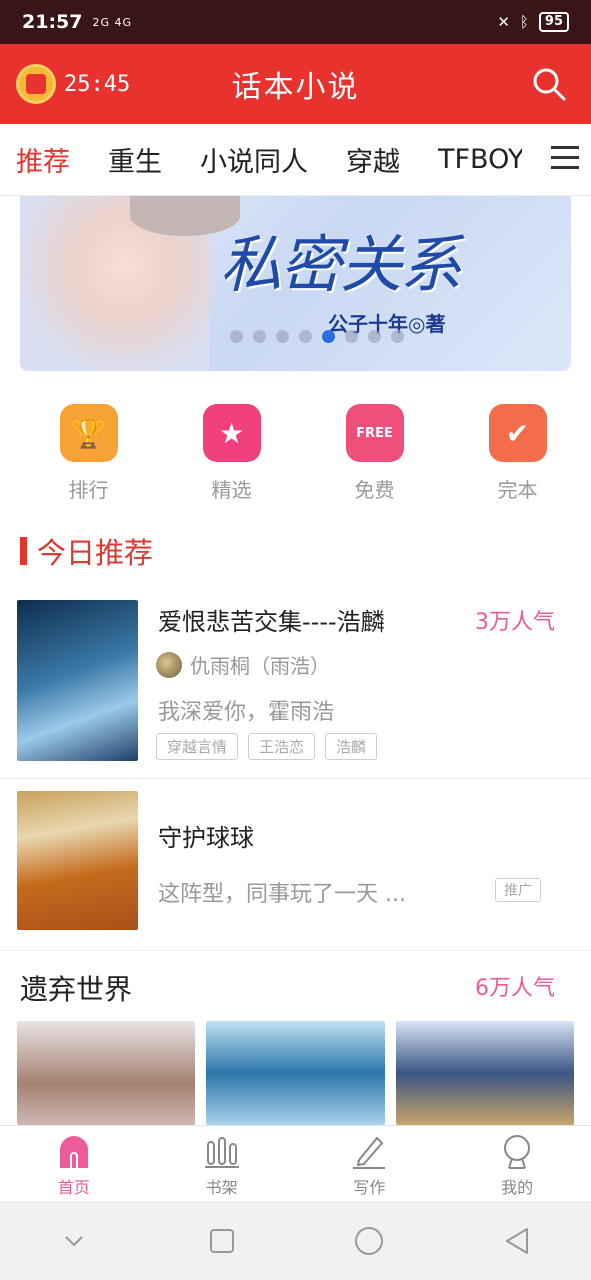  Describe the element at coordinates (373, 159) in the screenshot. I see `tab-time-travel: 穿越` at that location.